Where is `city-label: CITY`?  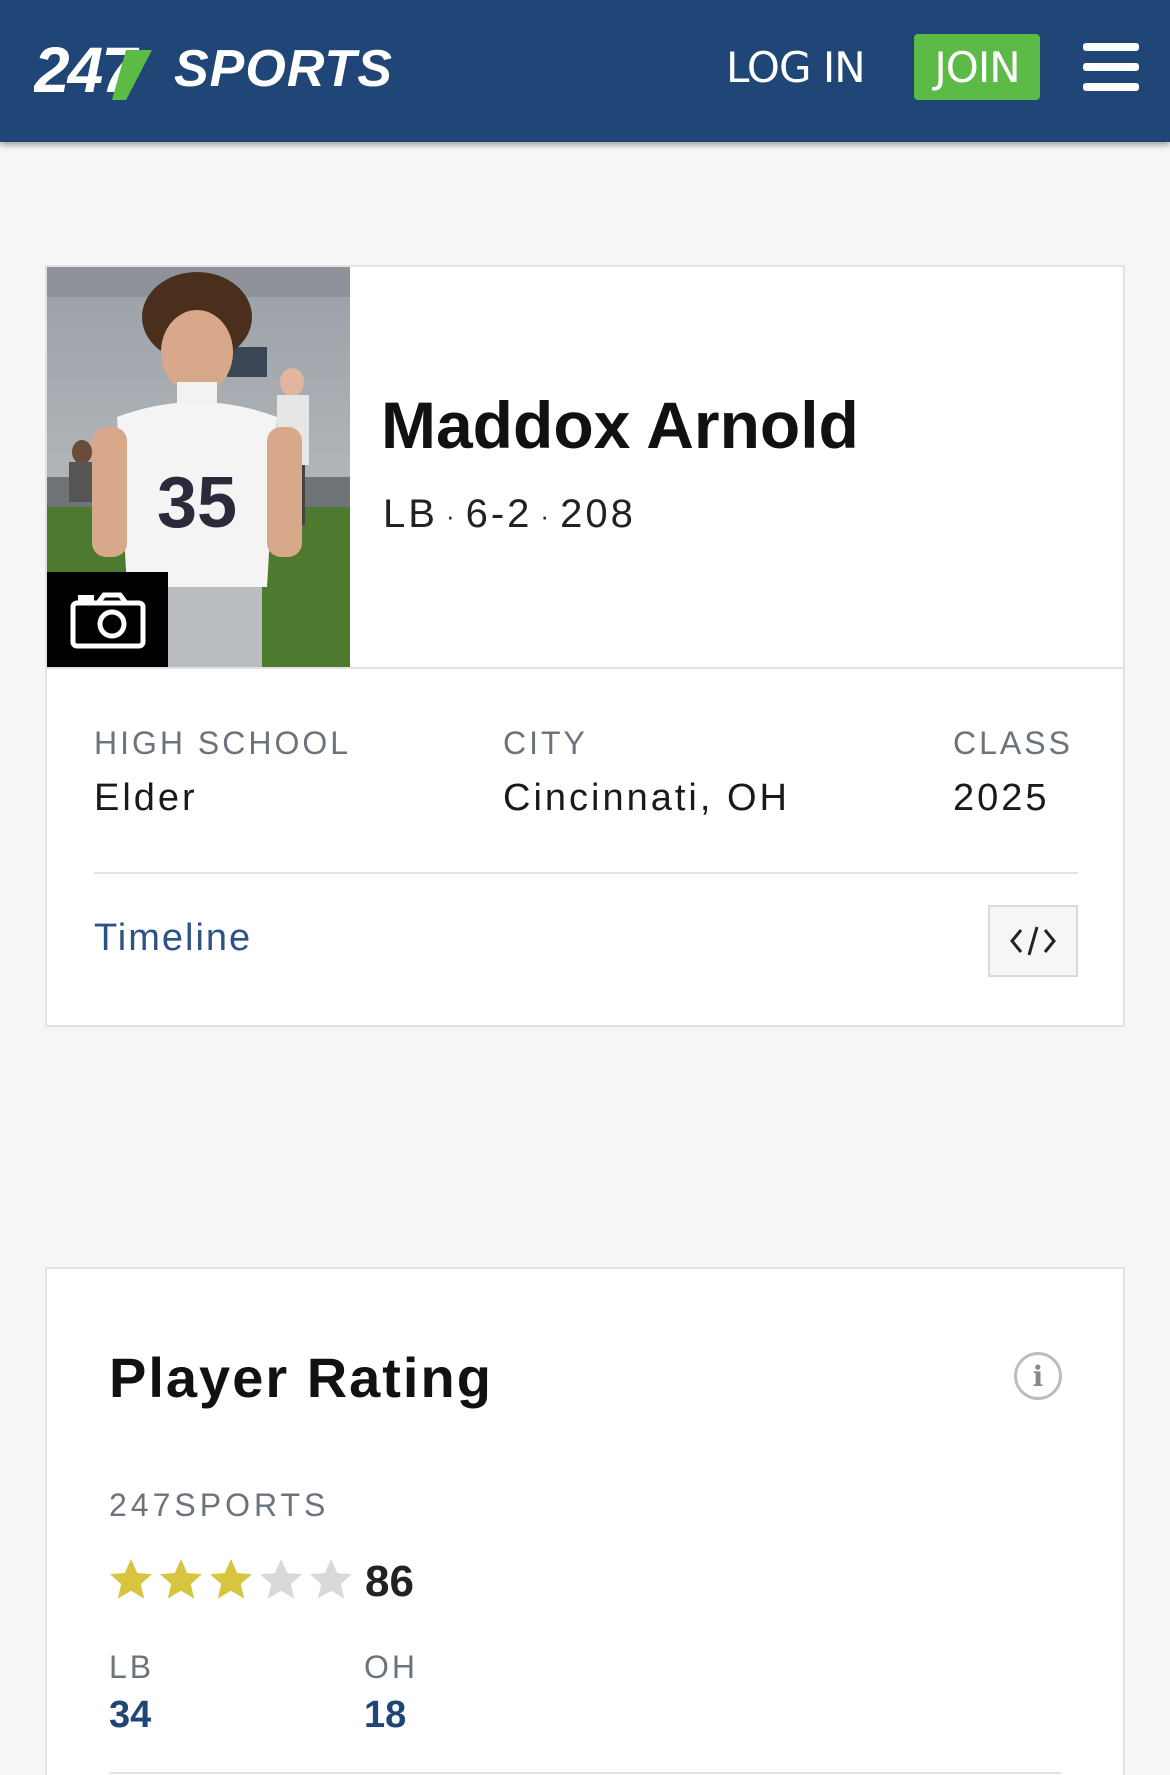 city-label: CITY is located at coordinates (545, 743).